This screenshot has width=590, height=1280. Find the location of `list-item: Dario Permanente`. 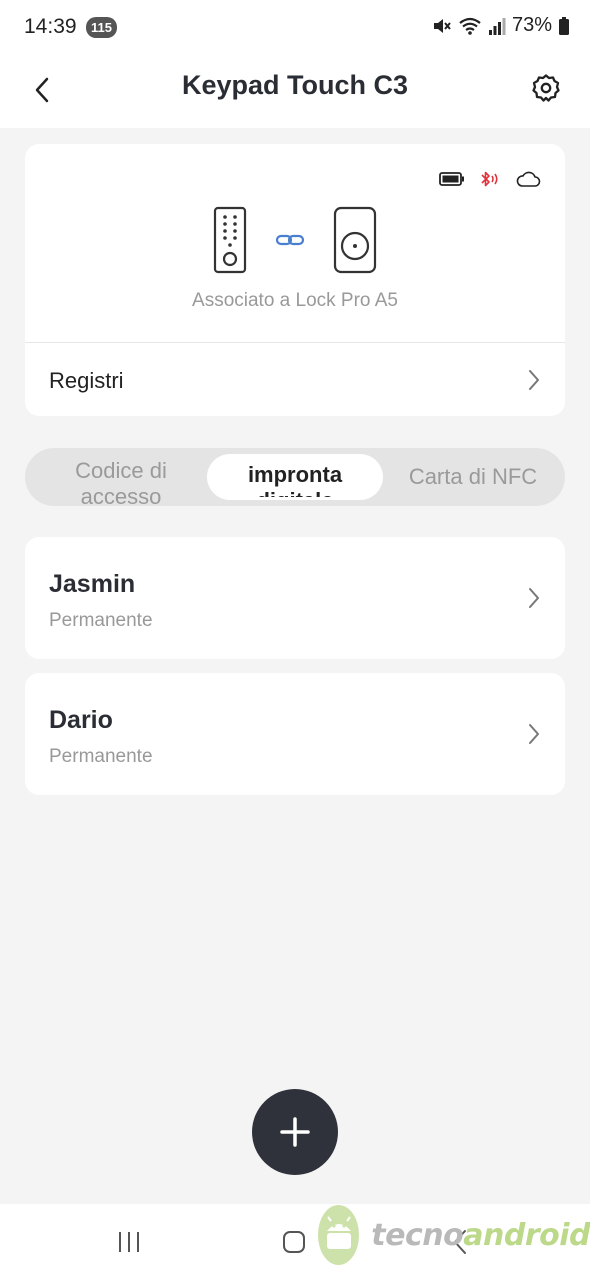

list-item: Dario Permanente is located at coordinates (295, 734).